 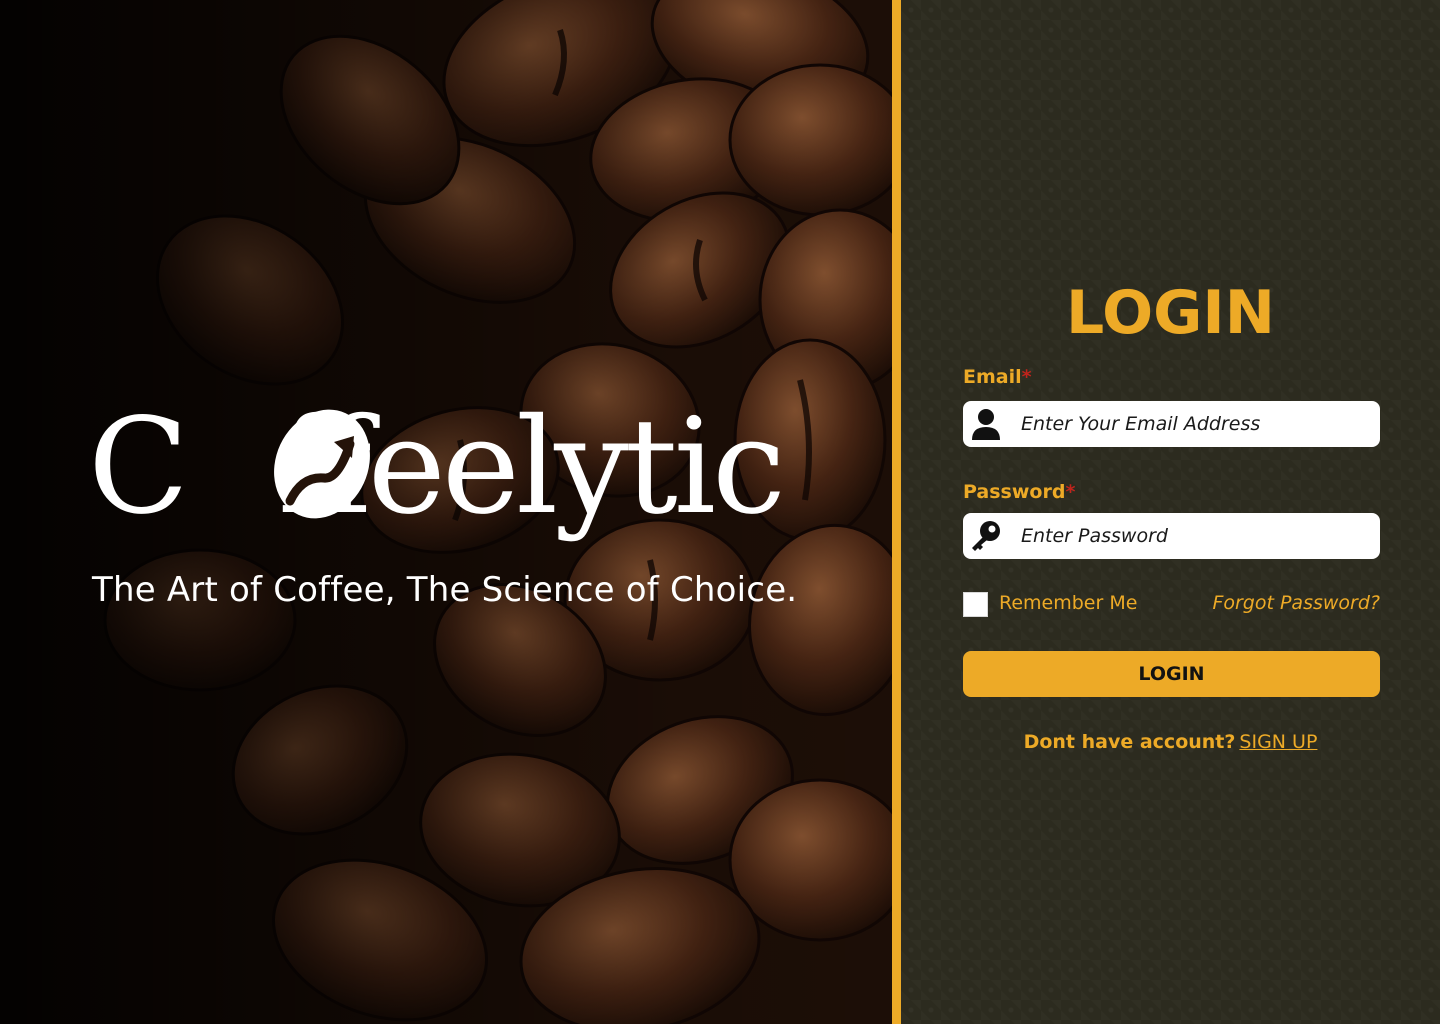 I want to click on email-input, so click(x=1196, y=424).